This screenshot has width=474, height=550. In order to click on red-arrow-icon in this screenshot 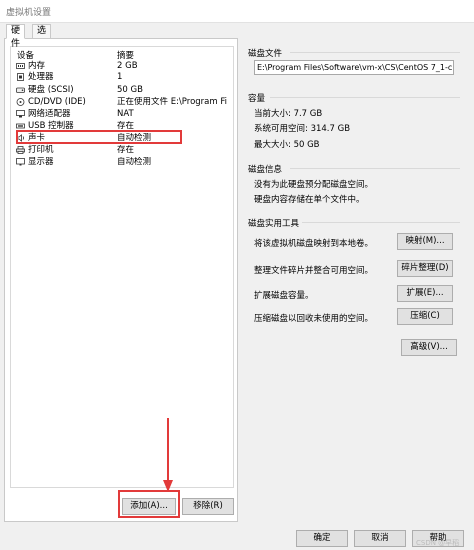, I will do `click(168, 455)`.